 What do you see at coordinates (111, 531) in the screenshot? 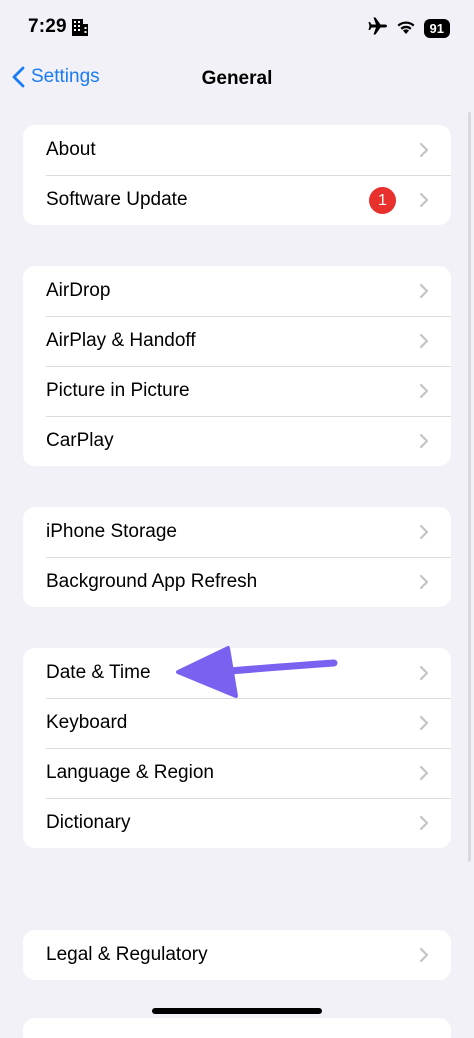
I see `row-label: iPhone Storage` at bounding box center [111, 531].